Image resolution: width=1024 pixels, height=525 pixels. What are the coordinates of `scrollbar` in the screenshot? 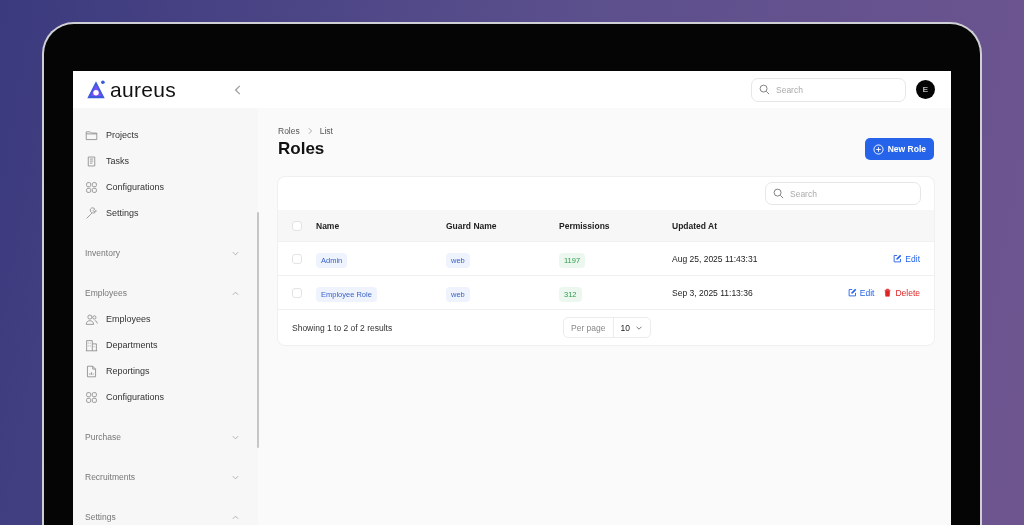 It's located at (258, 330).